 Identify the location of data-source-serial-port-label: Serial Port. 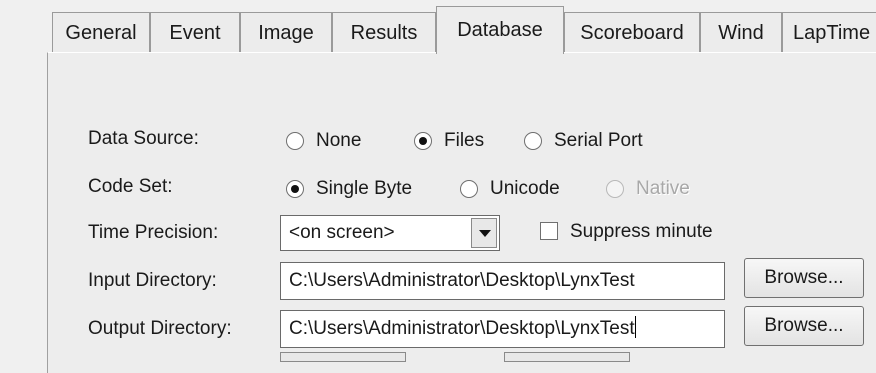
(598, 141).